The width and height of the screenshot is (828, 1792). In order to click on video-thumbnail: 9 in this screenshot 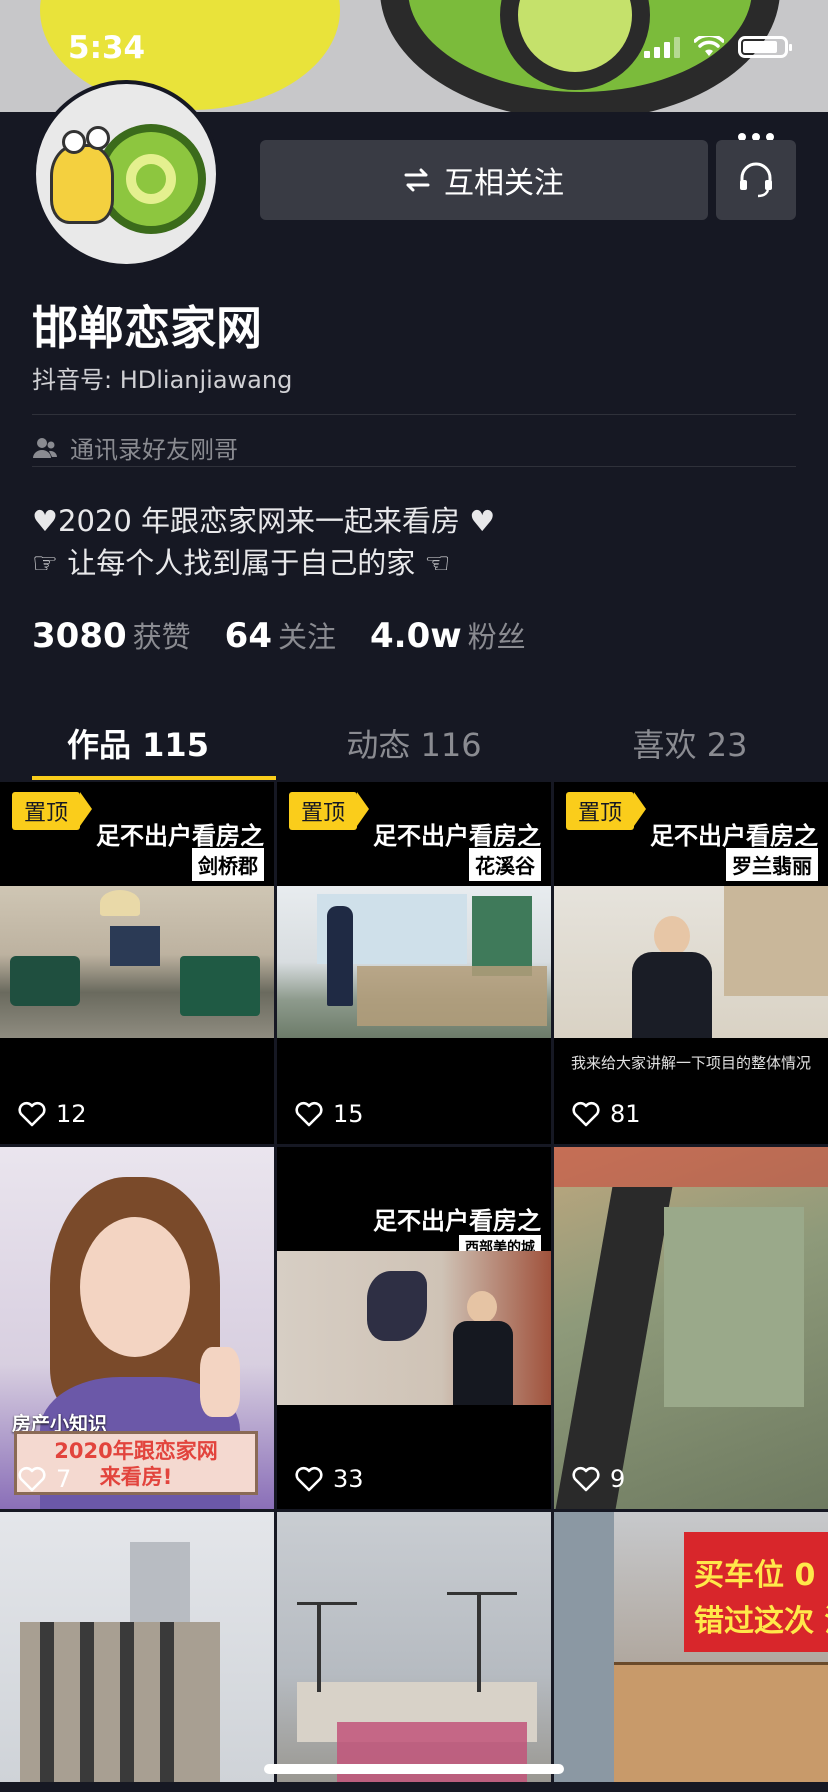, I will do `click(691, 1328)`.